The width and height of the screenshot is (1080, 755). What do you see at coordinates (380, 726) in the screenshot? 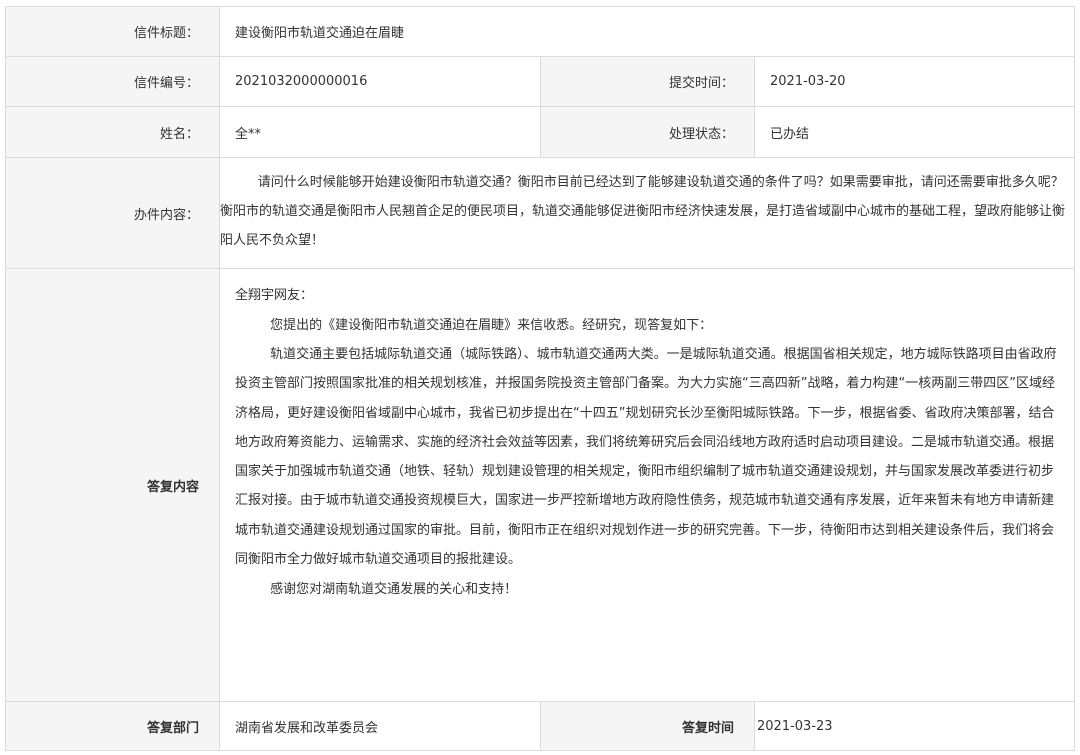
I see `reply-dept-value: 湖南省发展和改革委员会` at bounding box center [380, 726].